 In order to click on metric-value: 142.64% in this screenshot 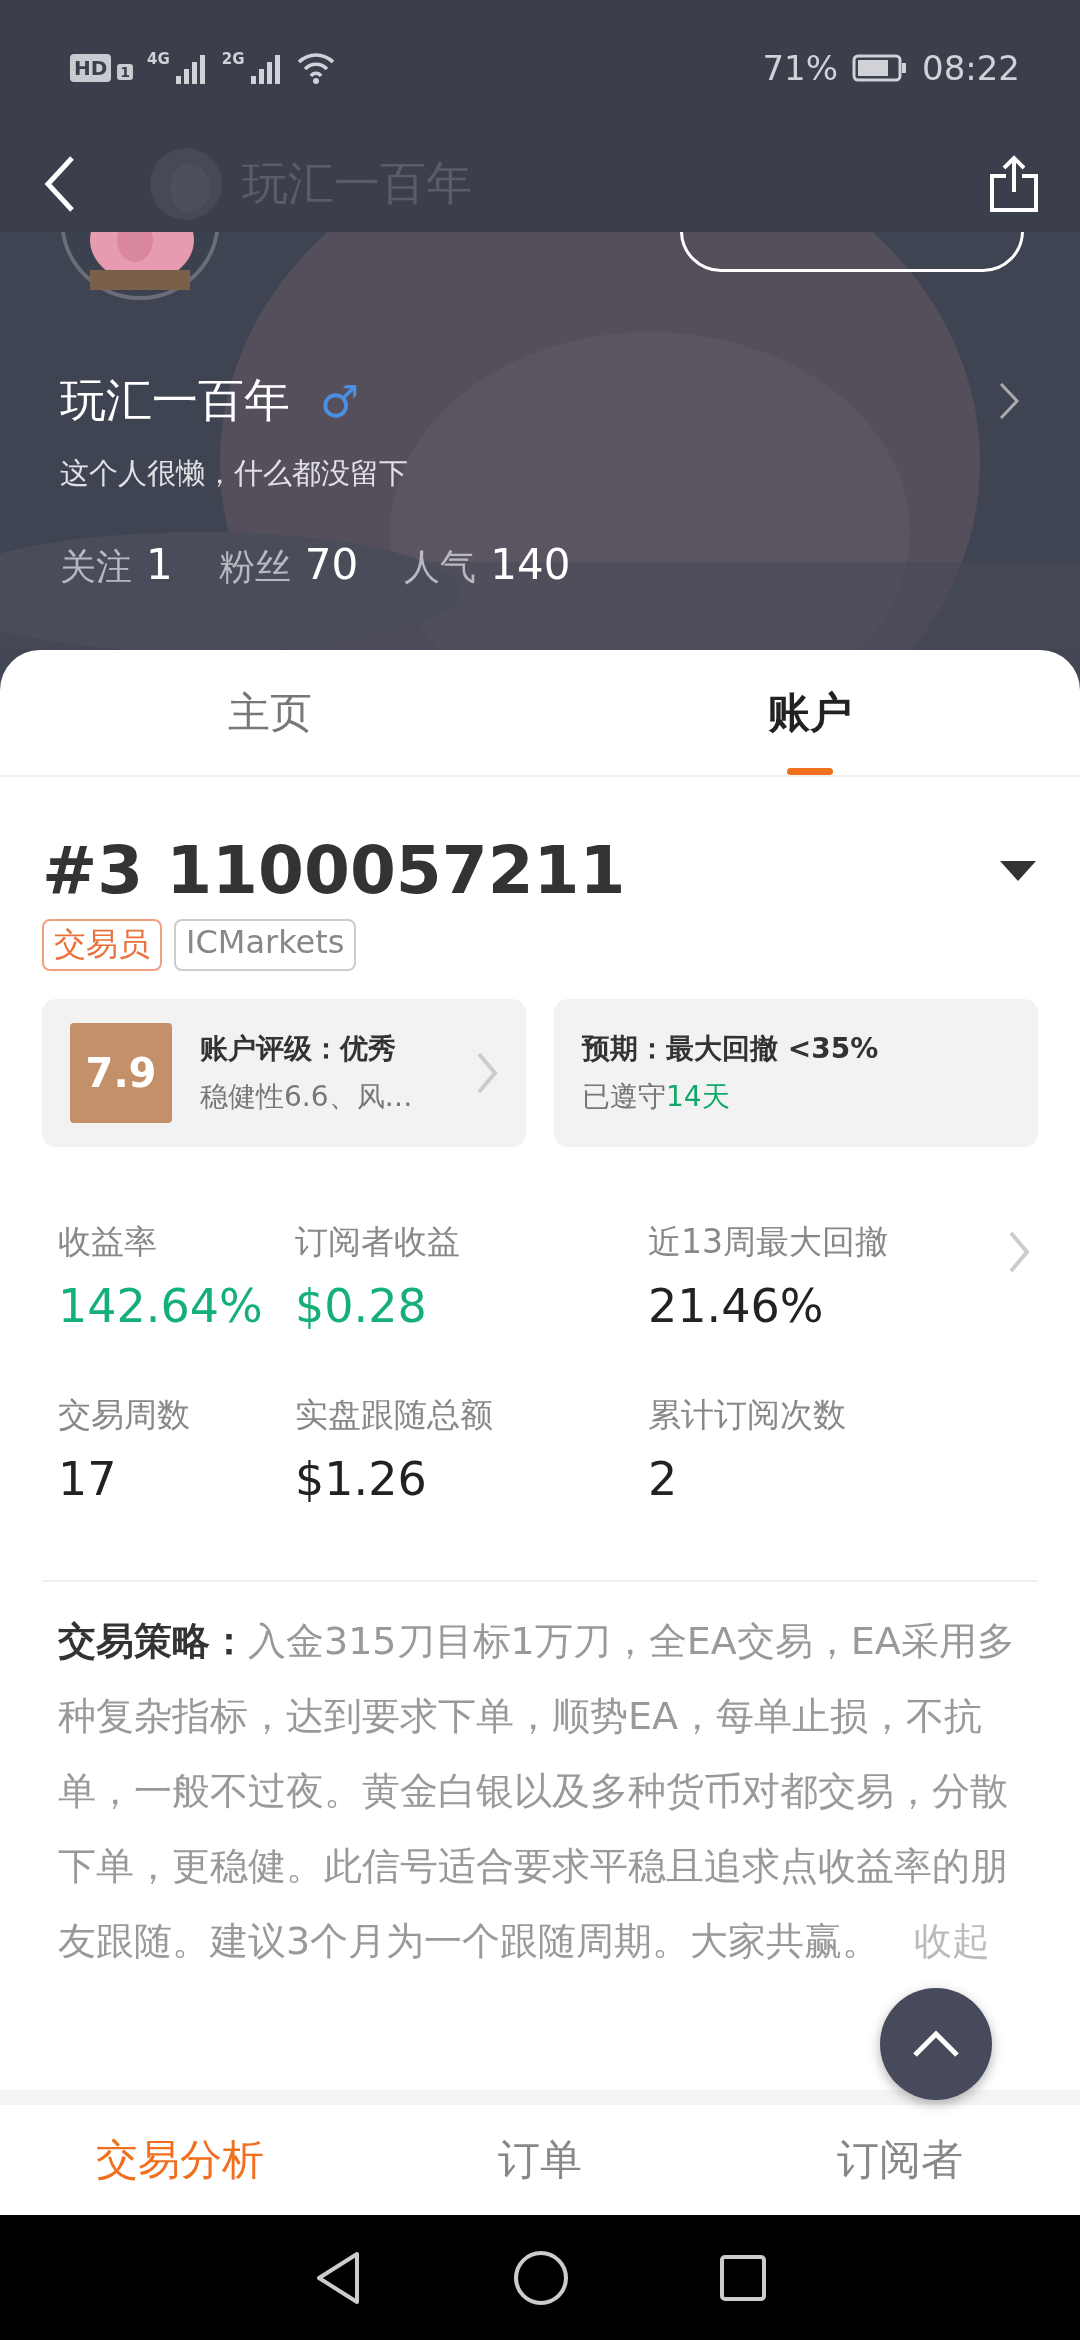, I will do `click(161, 1306)`.